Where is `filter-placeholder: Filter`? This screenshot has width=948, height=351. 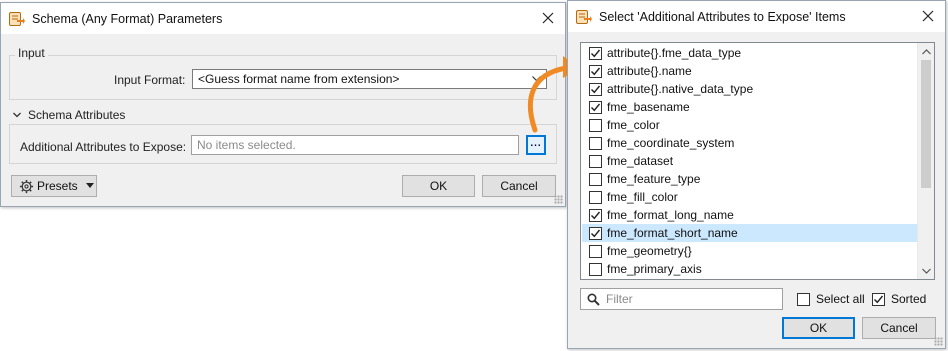
filter-placeholder: Filter is located at coordinates (619, 299).